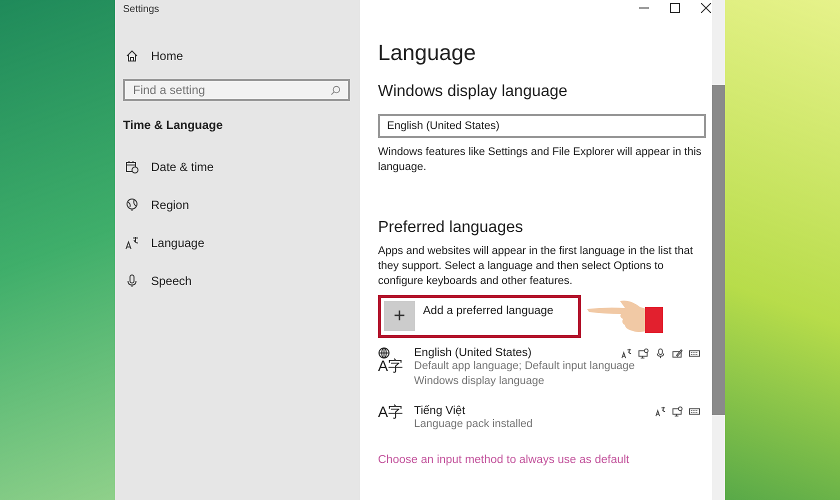  Describe the element at coordinates (536, 266) in the screenshot. I see `description-text: Apps and websites will appear in the first language in the list that they support. Select a language and then select Options to configure keyboards and other features.` at that location.